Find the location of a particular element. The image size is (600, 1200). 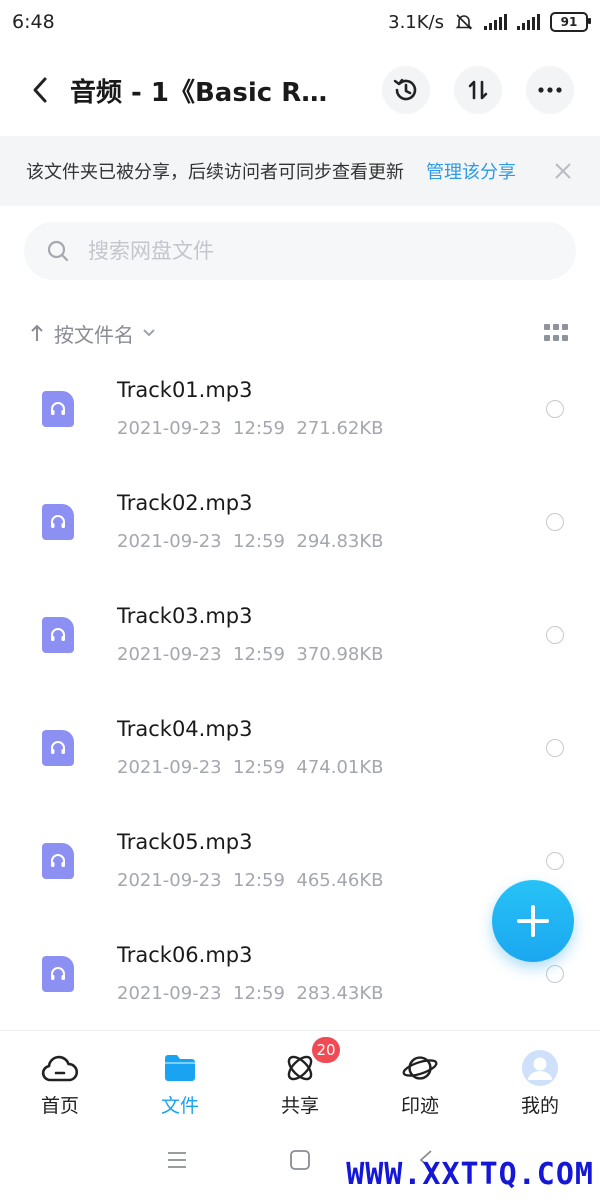

sort-order-icon is located at coordinates (478, 90).